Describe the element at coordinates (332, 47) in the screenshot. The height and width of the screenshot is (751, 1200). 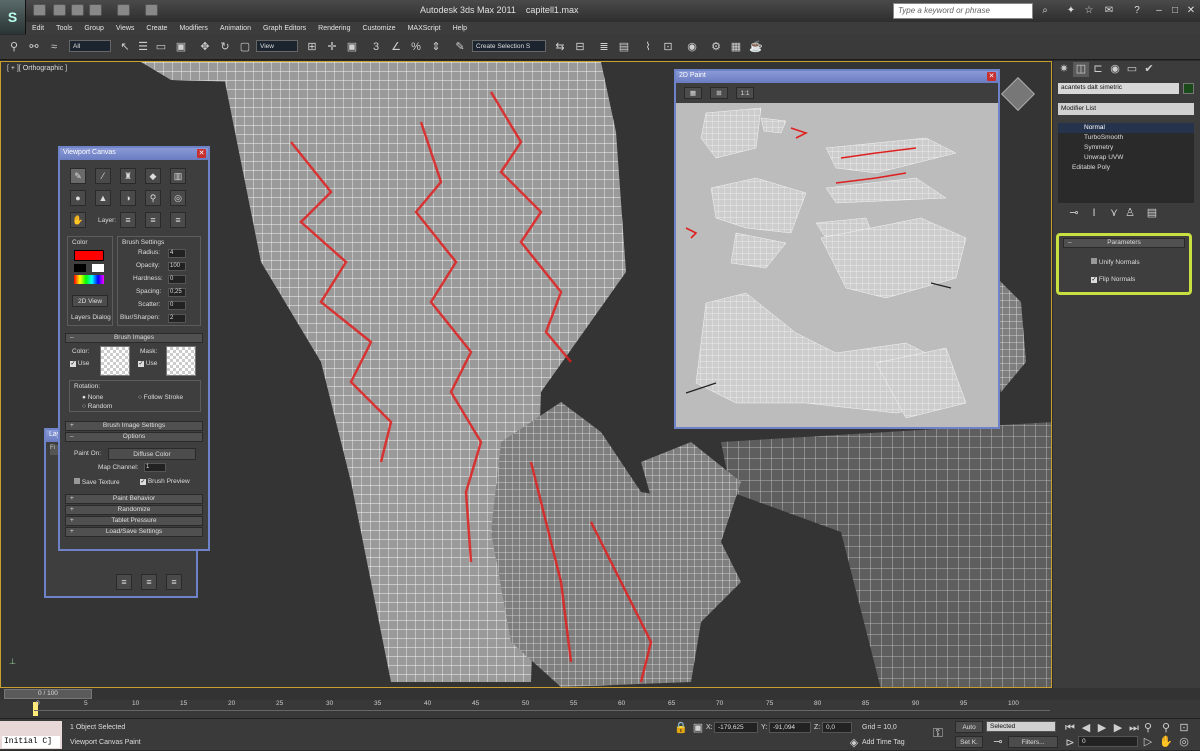
I see `select-manipulate-icon: ✛` at that location.